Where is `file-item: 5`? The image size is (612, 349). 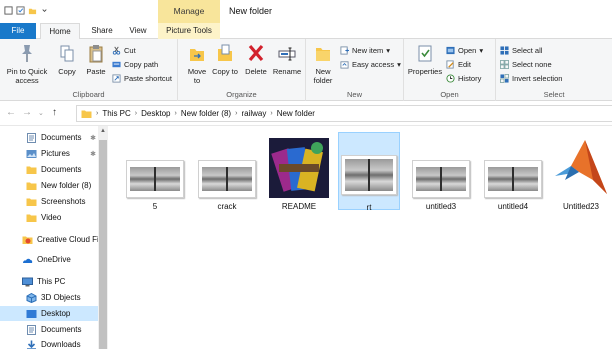 file-item: 5 is located at coordinates (155, 171).